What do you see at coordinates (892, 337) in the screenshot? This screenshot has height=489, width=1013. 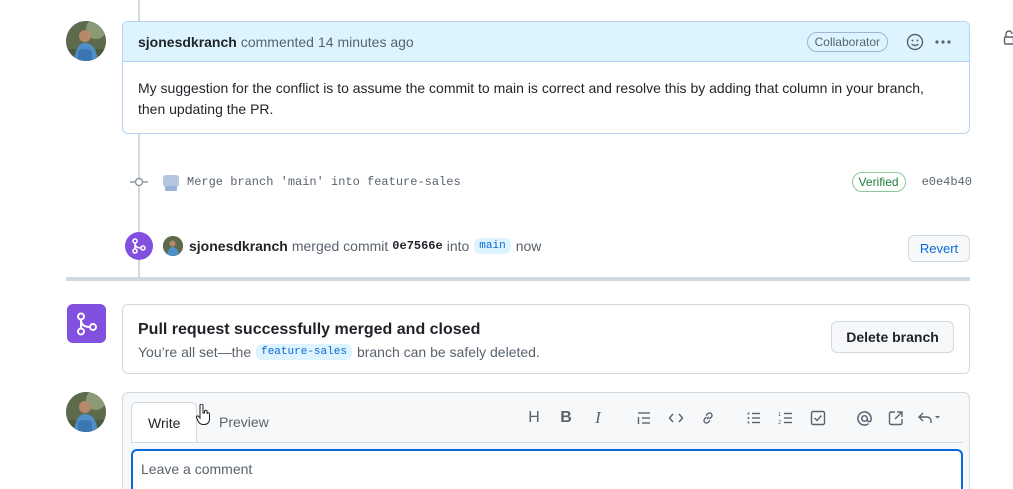 I see `delete-branch-button: Delete branch` at bounding box center [892, 337].